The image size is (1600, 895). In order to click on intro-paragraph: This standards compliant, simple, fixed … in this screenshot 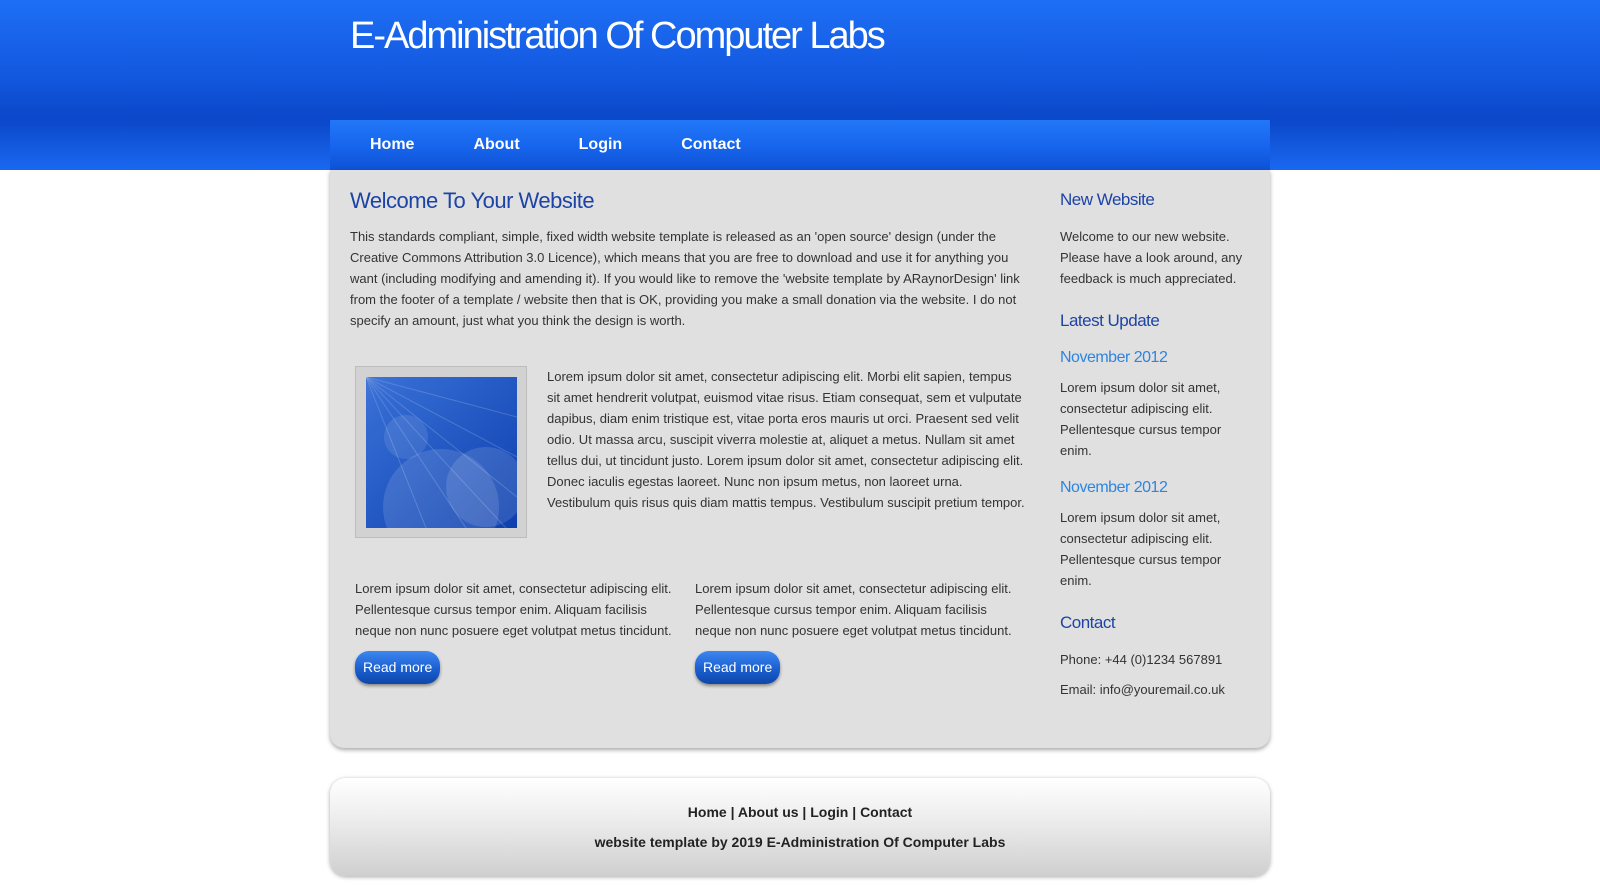, I will do `click(685, 278)`.